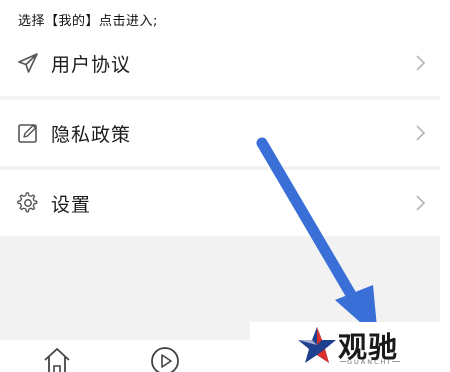 Image resolution: width=450 pixels, height=372 pixels. Describe the element at coordinates (71, 204) in the screenshot. I see `menu-item-label: 设置` at that location.